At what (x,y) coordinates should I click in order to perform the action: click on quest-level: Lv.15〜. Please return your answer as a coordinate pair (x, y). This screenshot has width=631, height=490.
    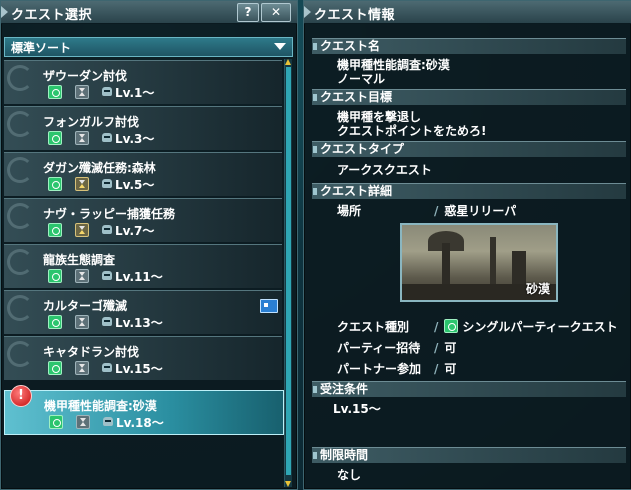
    Looking at the image, I should click on (139, 369).